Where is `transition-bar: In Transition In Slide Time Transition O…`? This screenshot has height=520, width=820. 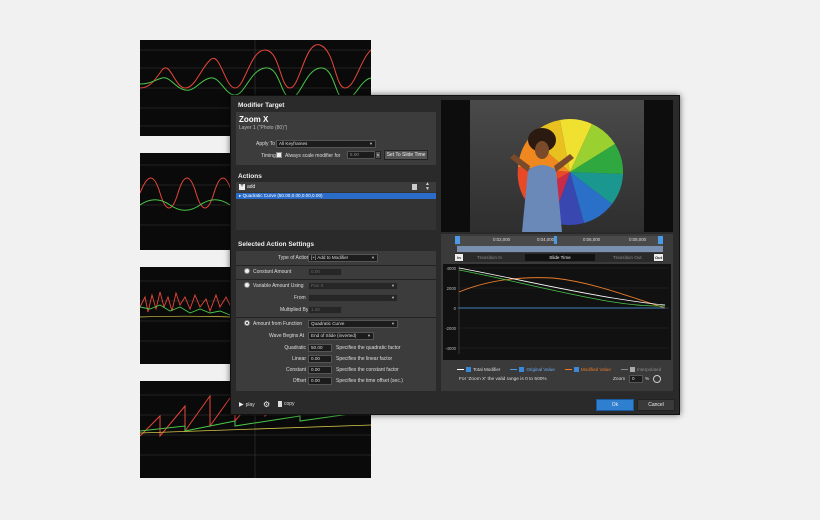 transition-bar: In Transition In Slide Time Transition O… is located at coordinates (559, 257).